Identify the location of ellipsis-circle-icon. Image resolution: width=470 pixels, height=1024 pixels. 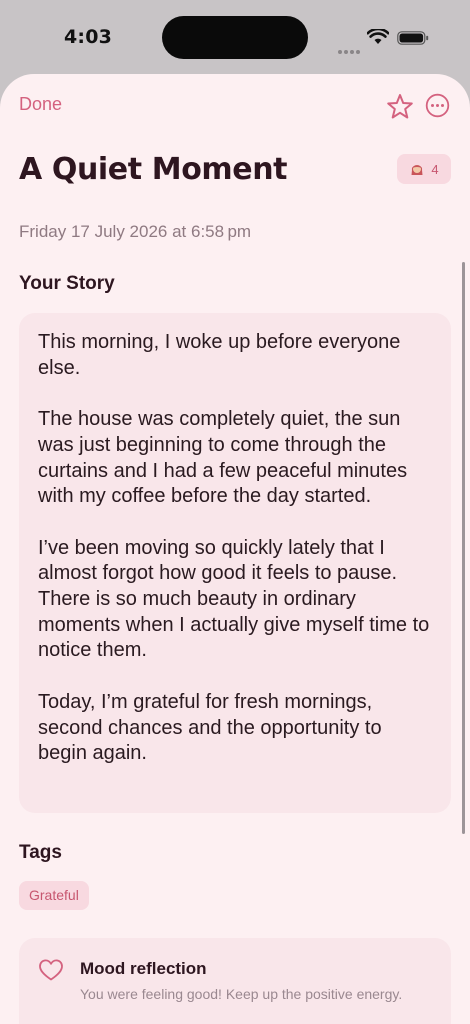
(437, 105).